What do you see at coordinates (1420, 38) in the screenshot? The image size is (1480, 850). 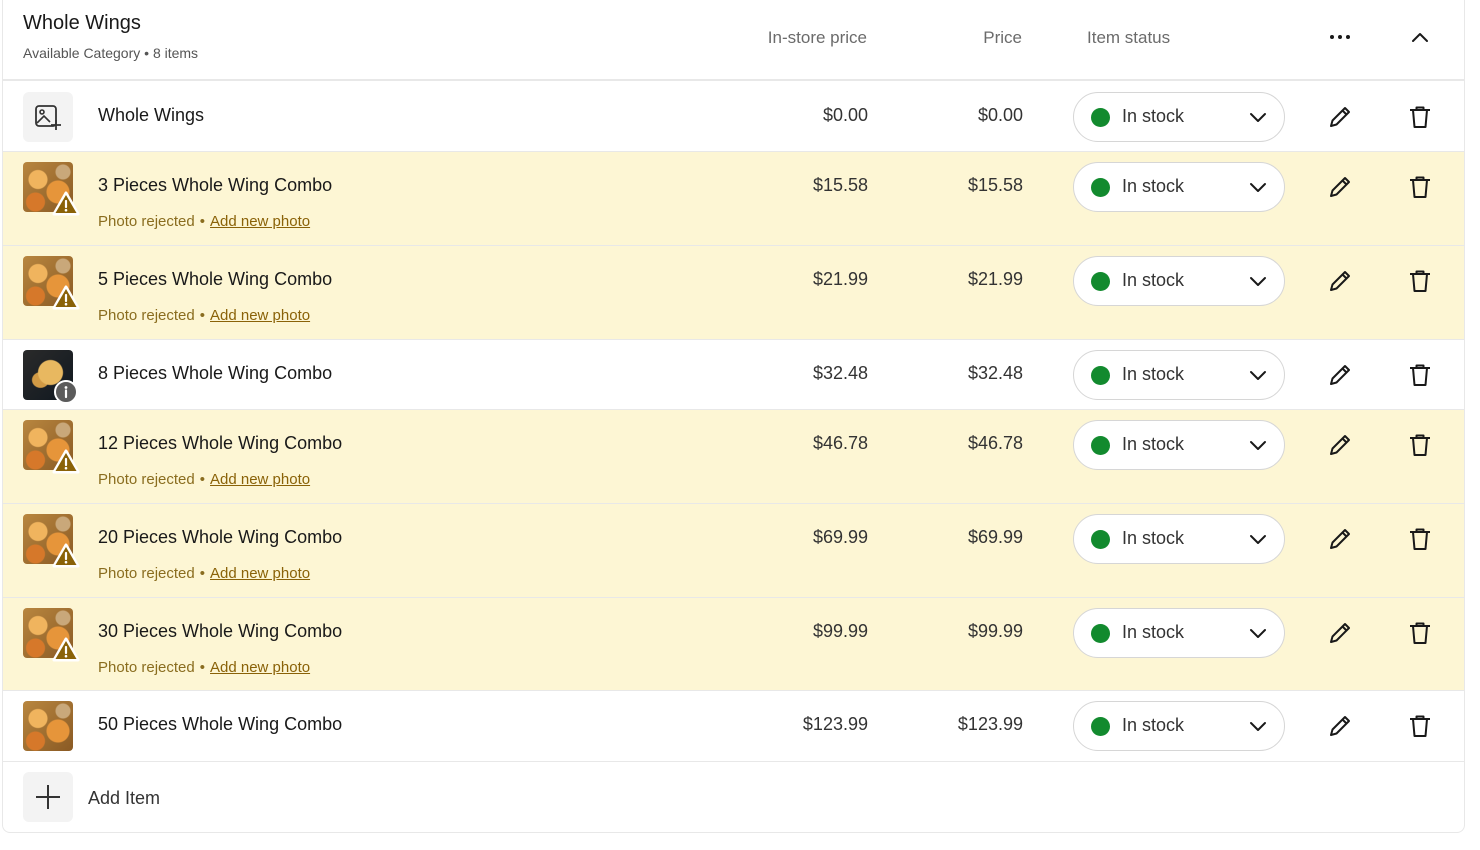 I see `collapse-category-button` at bounding box center [1420, 38].